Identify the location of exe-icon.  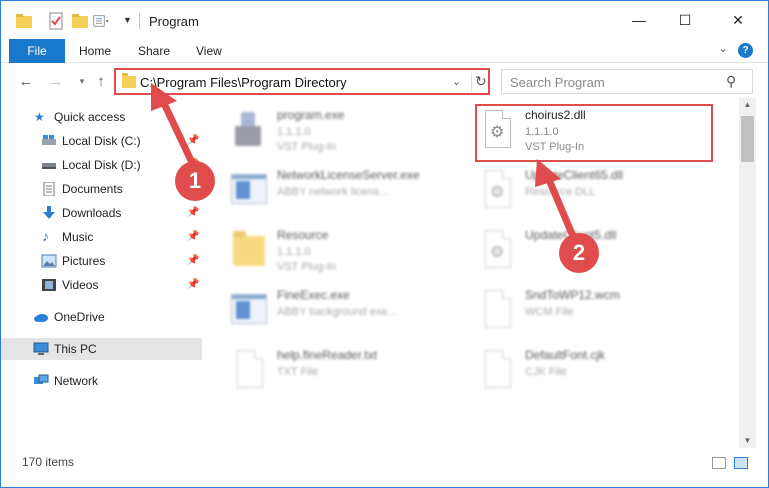
(248, 130).